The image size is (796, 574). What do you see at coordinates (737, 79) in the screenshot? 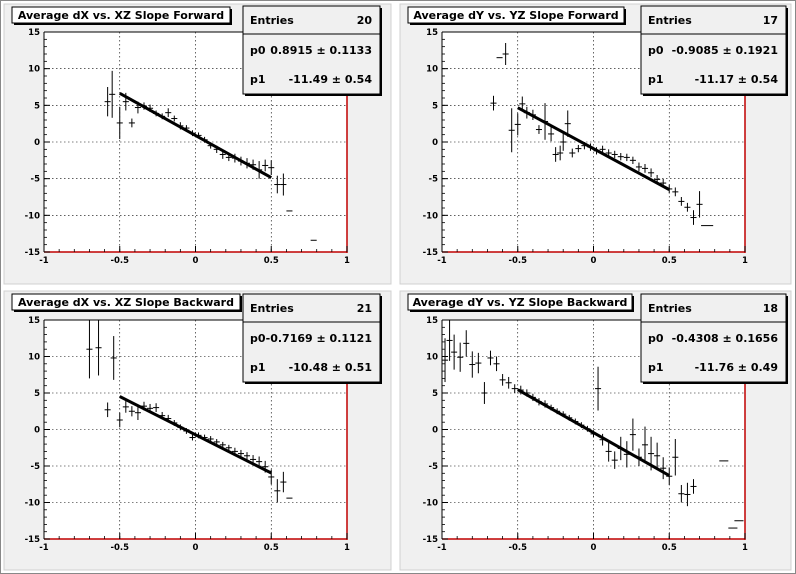
I see `stats-p1-value: -11.17 ± 0.54` at bounding box center [737, 79].